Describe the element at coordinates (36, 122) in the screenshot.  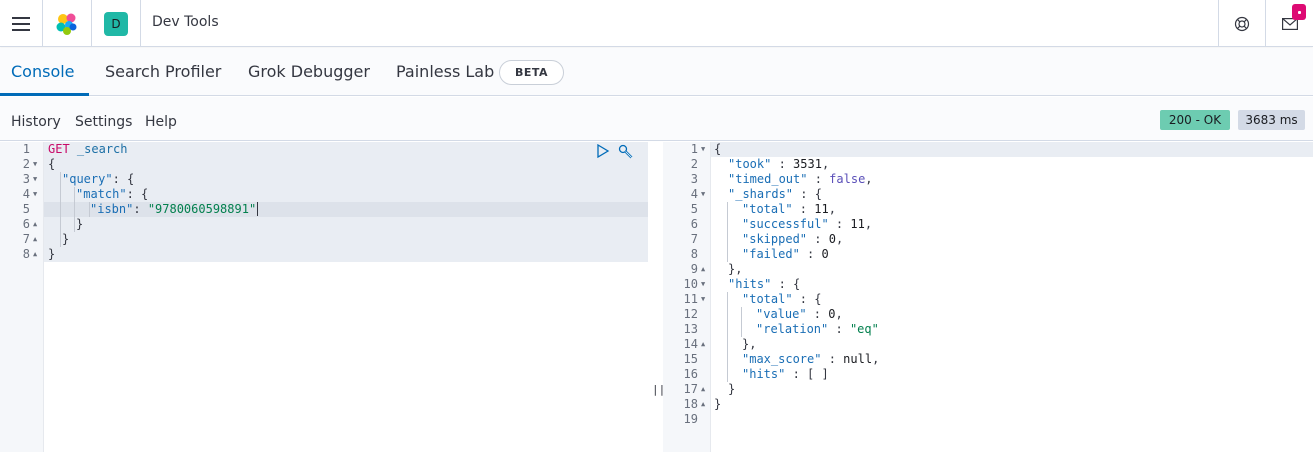
I see `history-link: History` at that location.